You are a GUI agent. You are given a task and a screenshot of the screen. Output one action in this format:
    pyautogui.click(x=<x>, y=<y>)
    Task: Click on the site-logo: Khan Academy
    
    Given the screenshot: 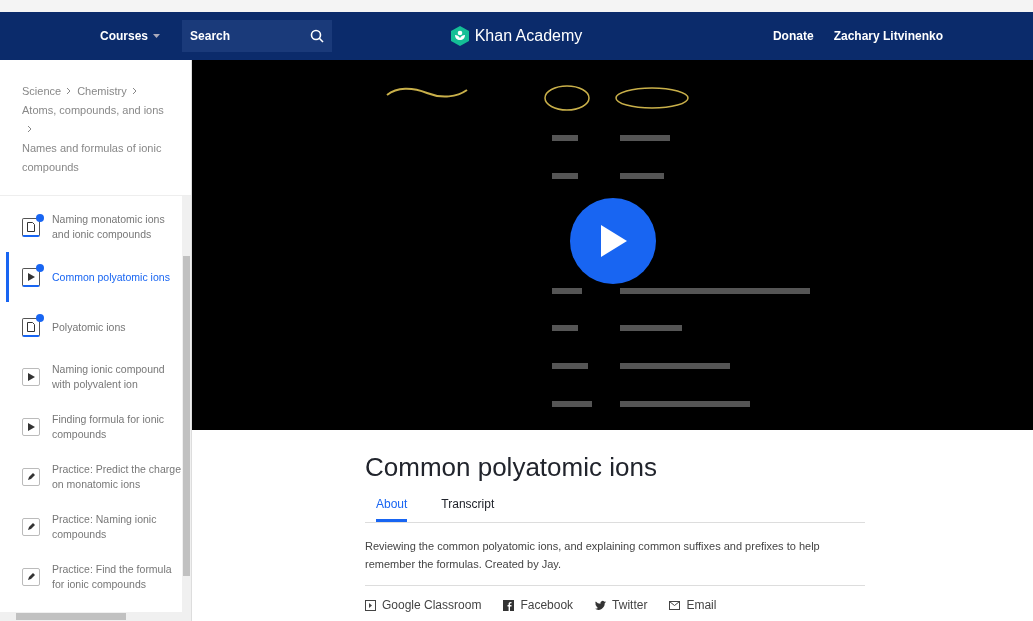 What is the action you would take?
    pyautogui.click(x=528, y=36)
    